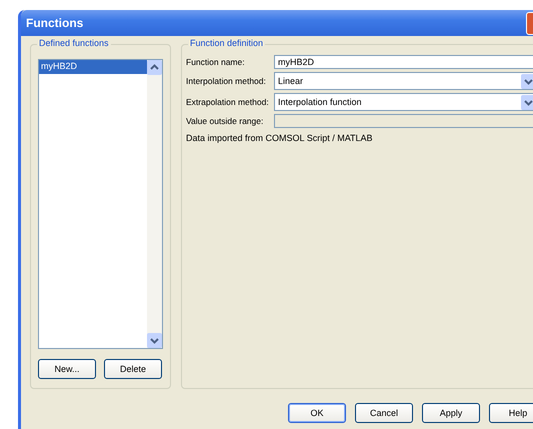 The height and width of the screenshot is (429, 533). What do you see at coordinates (226, 81) in the screenshot?
I see `field-label: Interpolation method:` at bounding box center [226, 81].